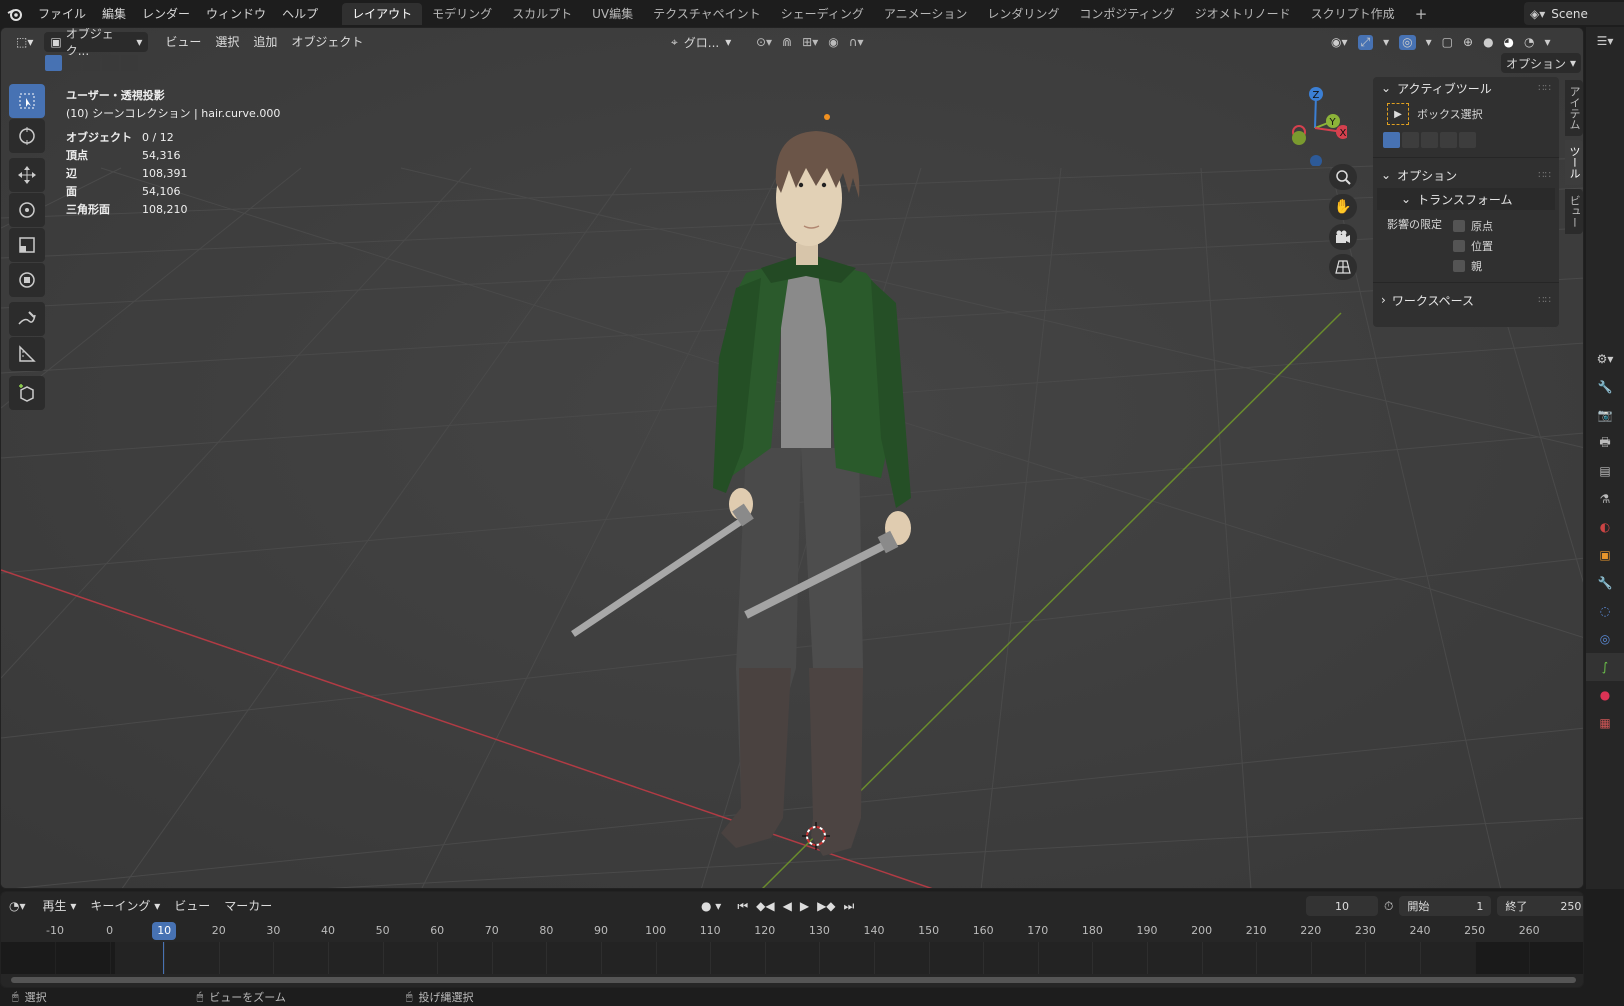  Describe the element at coordinates (1488, 42) in the screenshot. I see `solid-shading-icon: ●` at that location.